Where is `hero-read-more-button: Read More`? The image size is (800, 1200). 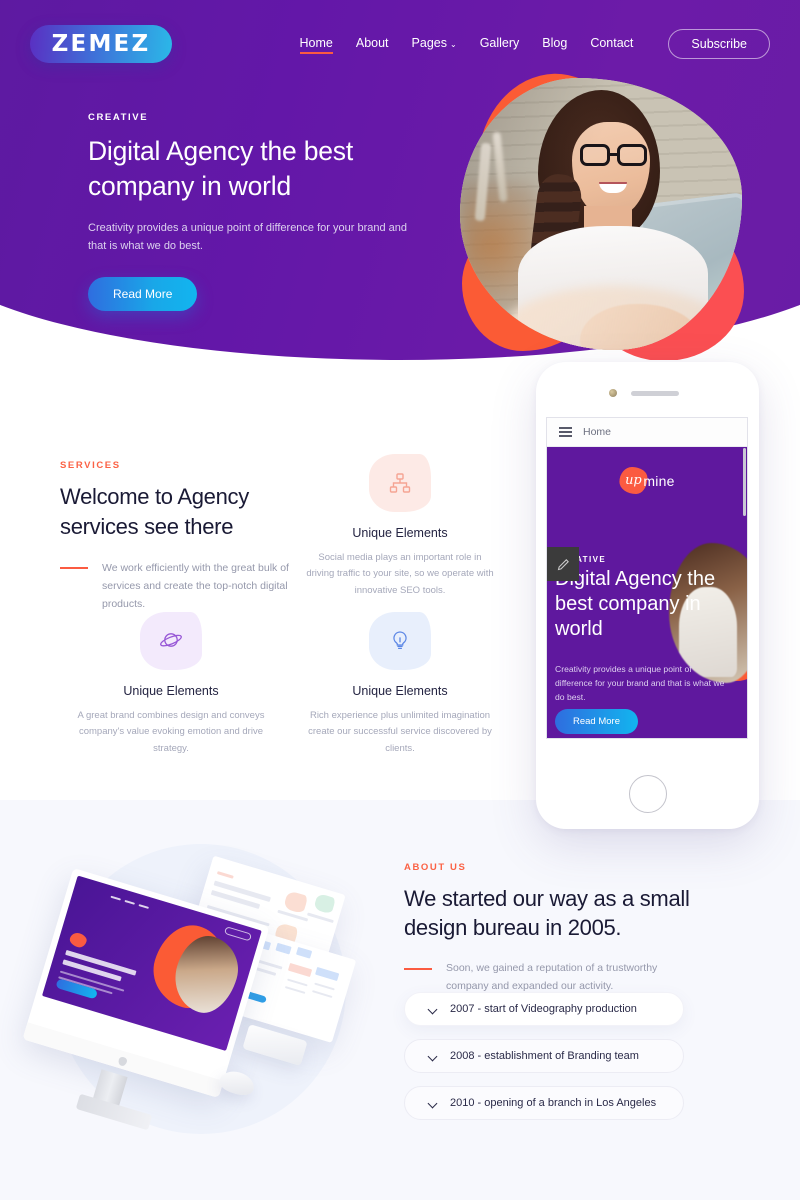
hero-read-more-button: Read More is located at coordinates (143, 294).